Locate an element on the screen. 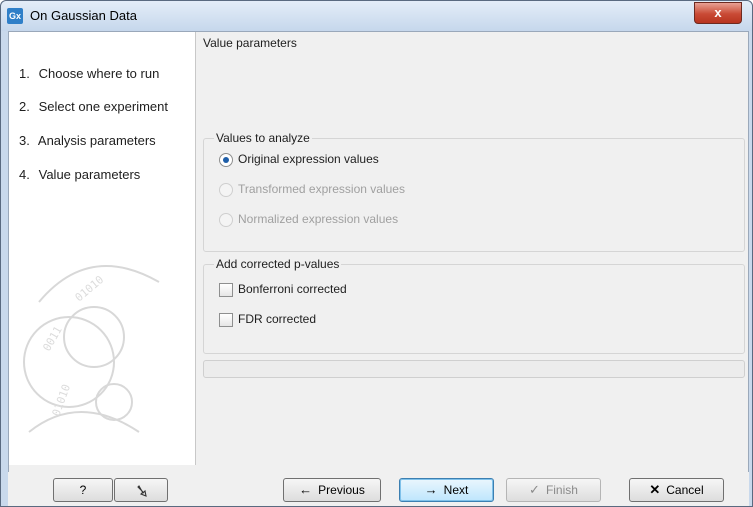 This screenshot has height=507, width=753. radio-transformed-expression: Transformed expression values is located at coordinates (312, 191).